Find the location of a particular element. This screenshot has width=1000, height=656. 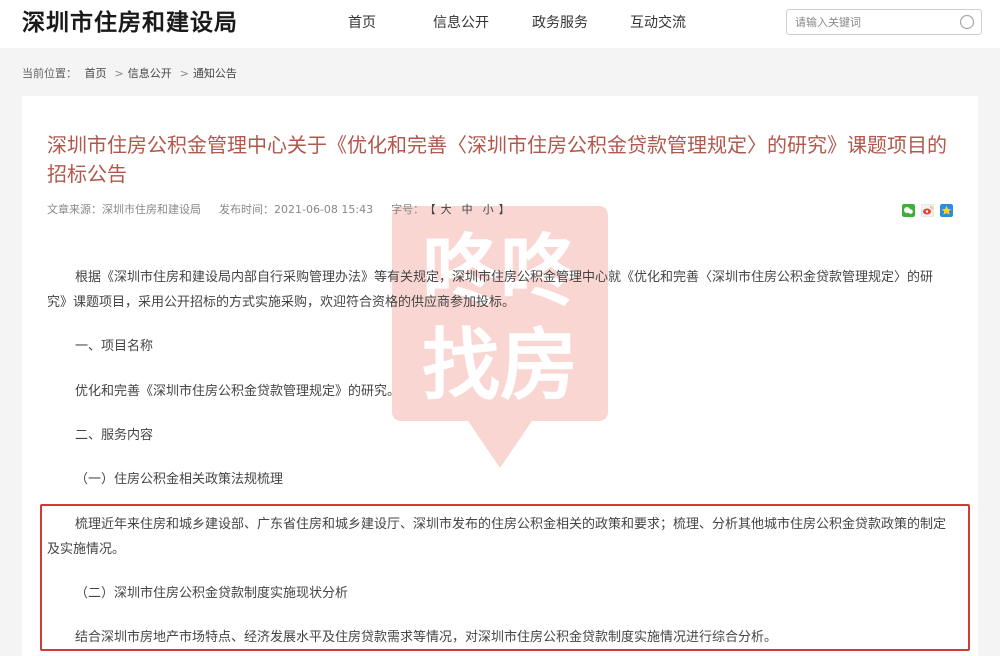

watermark-logo: 咚咚 找房 is located at coordinates (500, 337).